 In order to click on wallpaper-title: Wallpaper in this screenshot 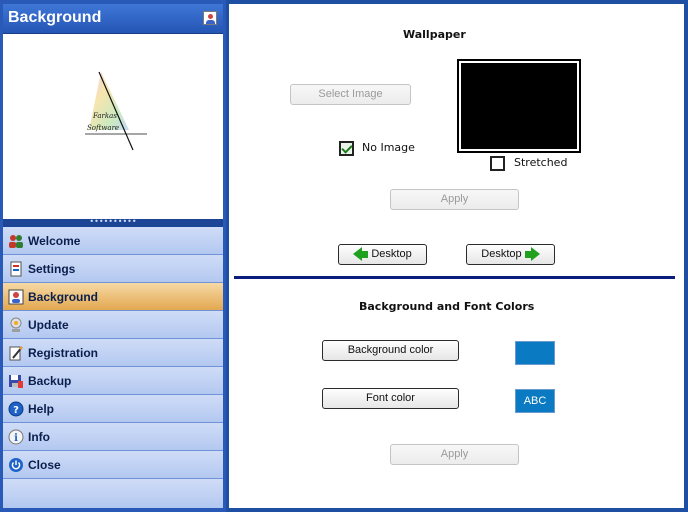, I will do `click(434, 34)`.